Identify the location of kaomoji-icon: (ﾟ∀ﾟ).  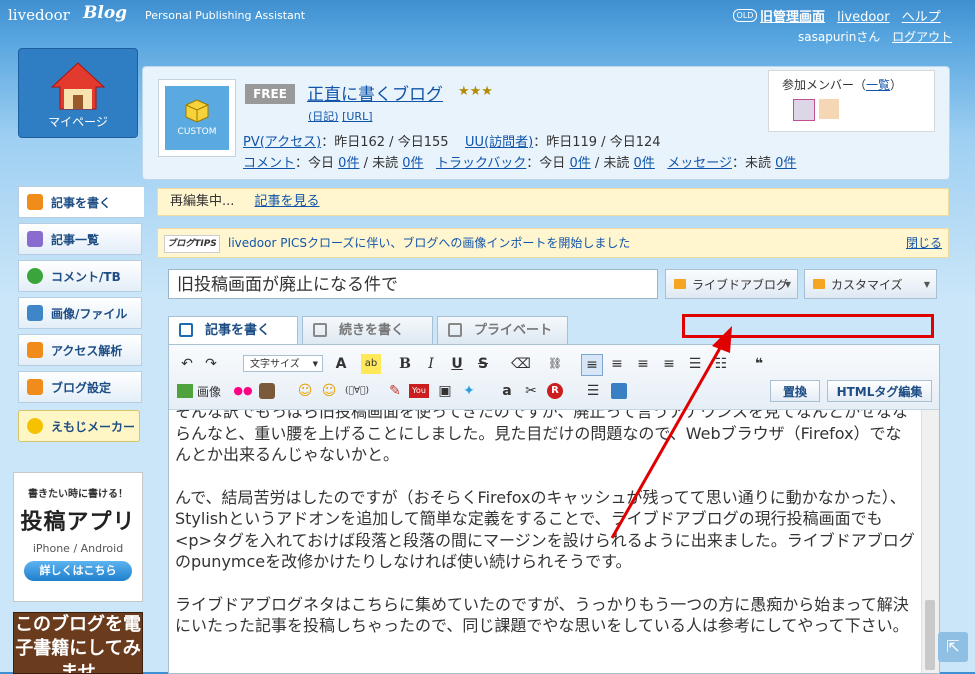
(357, 391).